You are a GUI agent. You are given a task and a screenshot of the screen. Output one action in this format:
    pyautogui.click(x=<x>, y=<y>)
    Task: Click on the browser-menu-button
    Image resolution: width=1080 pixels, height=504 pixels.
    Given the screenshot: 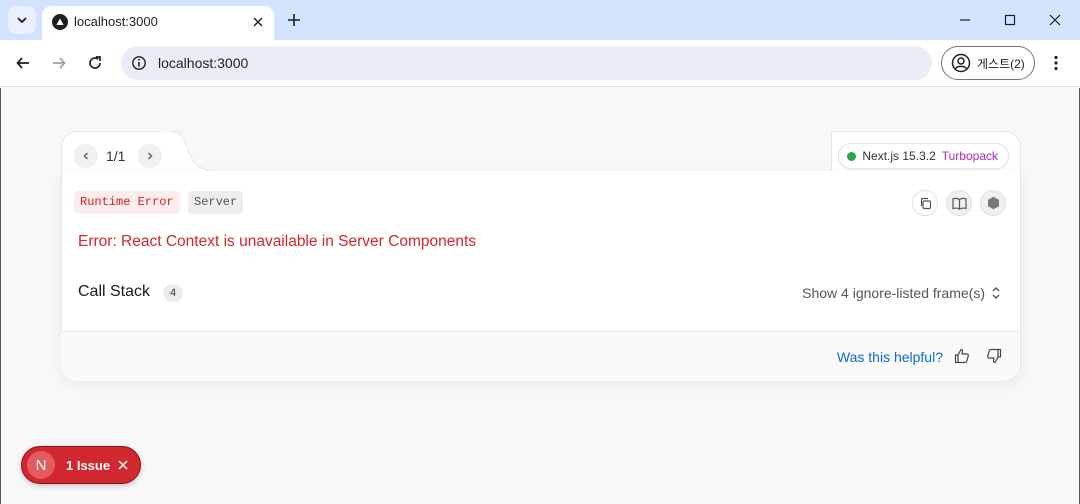 What is the action you would take?
    pyautogui.click(x=1056, y=63)
    